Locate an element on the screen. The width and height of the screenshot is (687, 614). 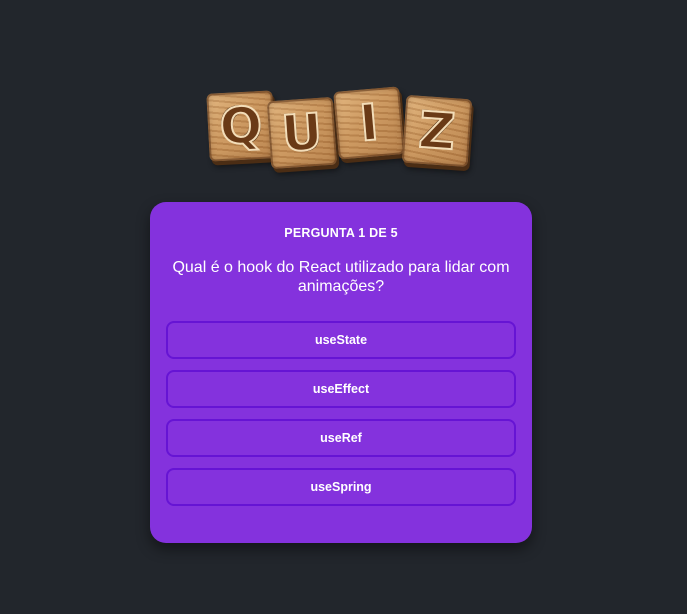
logo-letter: U is located at coordinates (302, 133).